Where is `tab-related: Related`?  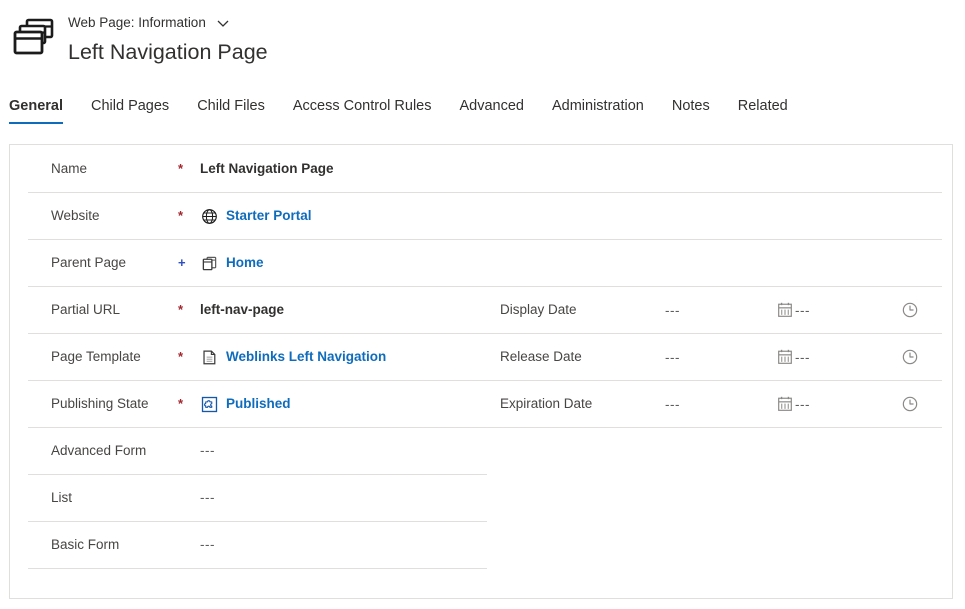
tab-related: Related is located at coordinates (763, 110).